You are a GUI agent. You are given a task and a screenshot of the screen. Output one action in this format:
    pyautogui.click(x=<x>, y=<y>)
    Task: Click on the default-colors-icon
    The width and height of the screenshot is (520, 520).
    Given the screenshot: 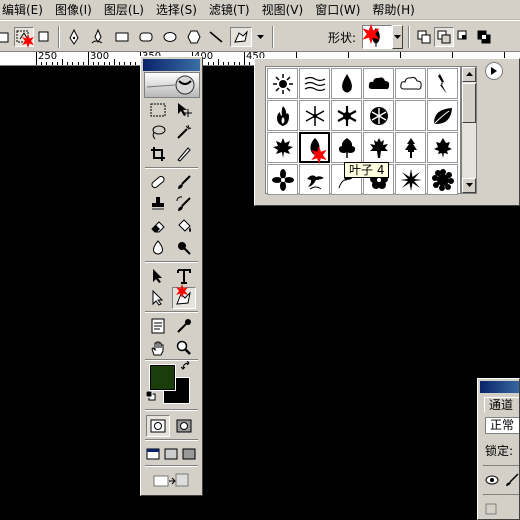 What is the action you would take?
    pyautogui.click(x=151, y=396)
    